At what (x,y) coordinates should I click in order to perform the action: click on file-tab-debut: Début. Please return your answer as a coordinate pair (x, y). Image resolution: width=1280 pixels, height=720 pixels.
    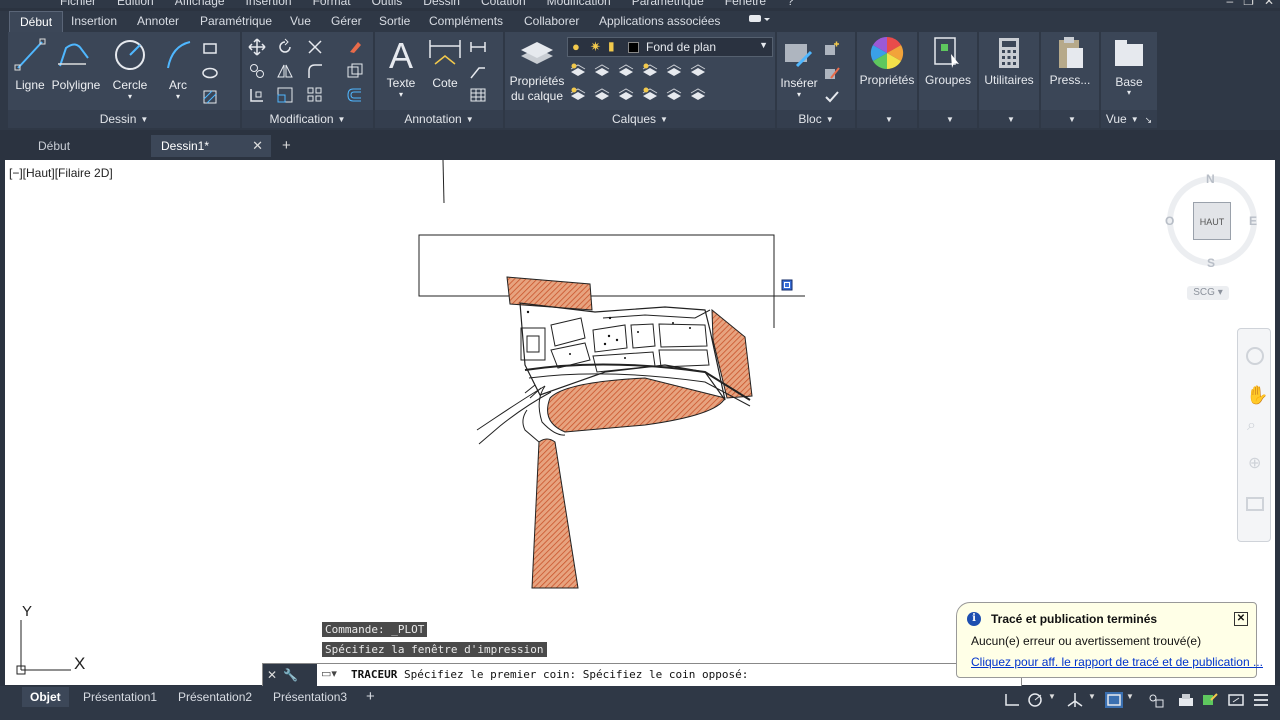
    Looking at the image, I should click on (88, 146).